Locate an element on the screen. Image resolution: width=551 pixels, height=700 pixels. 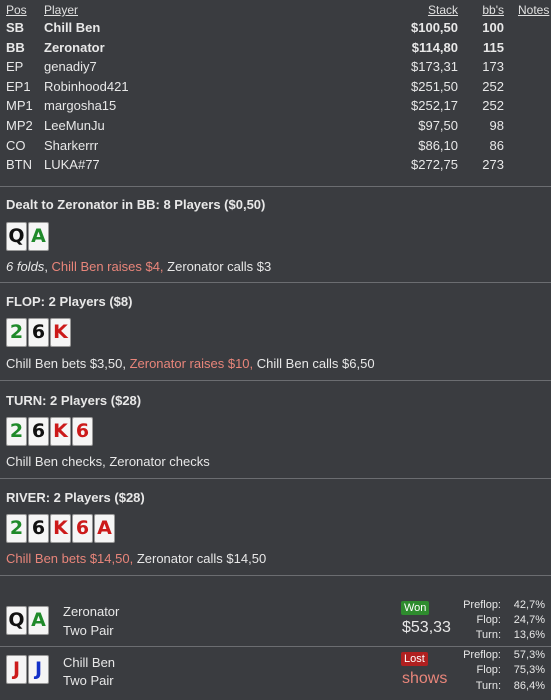
river-board-cards: 26K6A is located at coordinates (60, 528).